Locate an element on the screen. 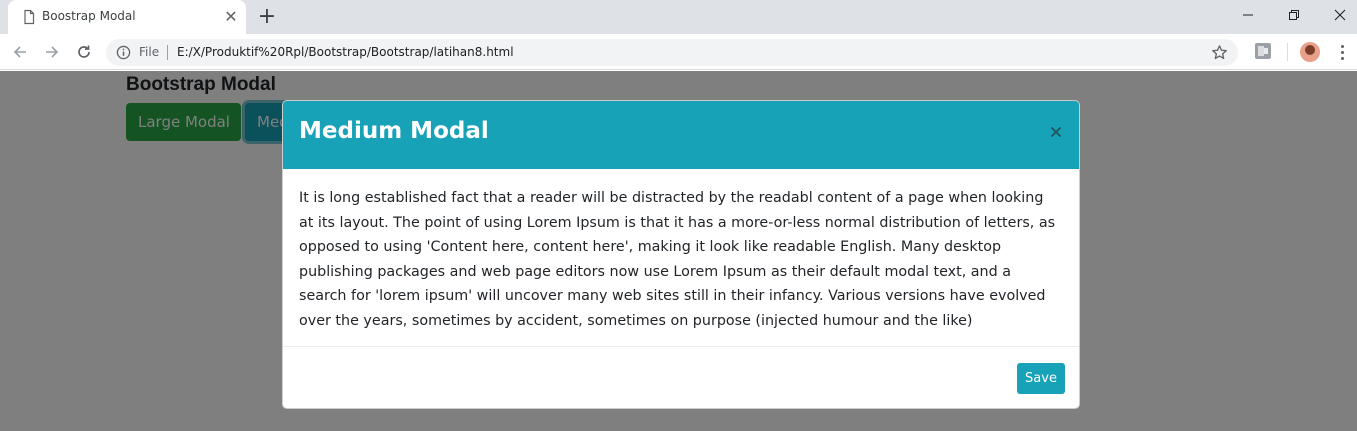 The height and width of the screenshot is (431, 1357). scheme-label: File is located at coordinates (149, 52).